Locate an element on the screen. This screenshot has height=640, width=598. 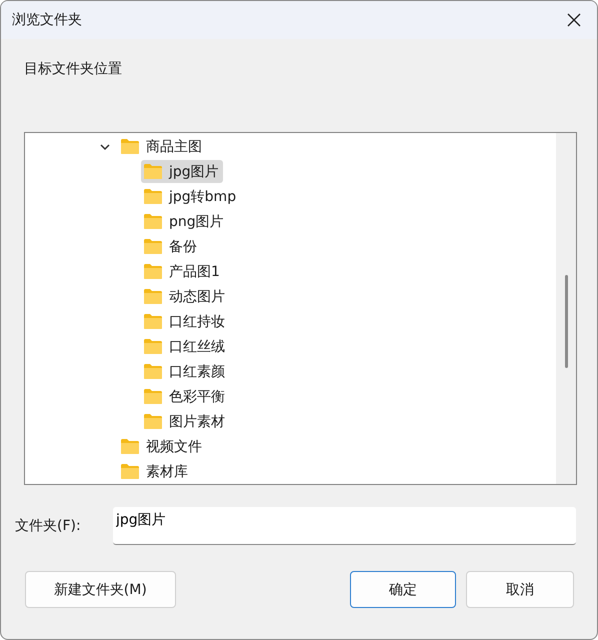
close-icon is located at coordinates (574, 20).